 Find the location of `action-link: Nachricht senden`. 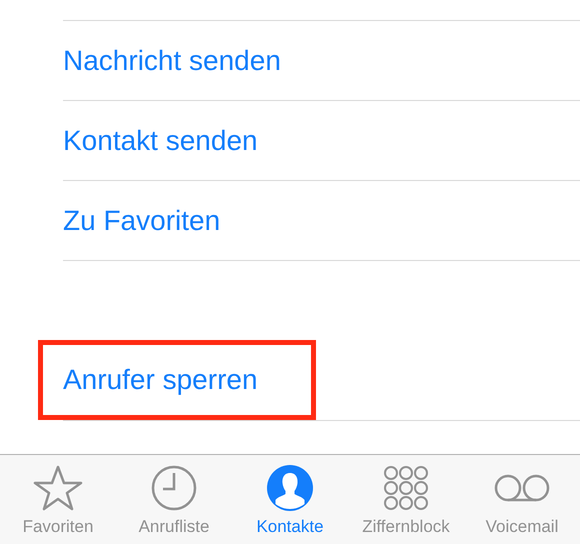

action-link: Nachricht senden is located at coordinates (172, 60).